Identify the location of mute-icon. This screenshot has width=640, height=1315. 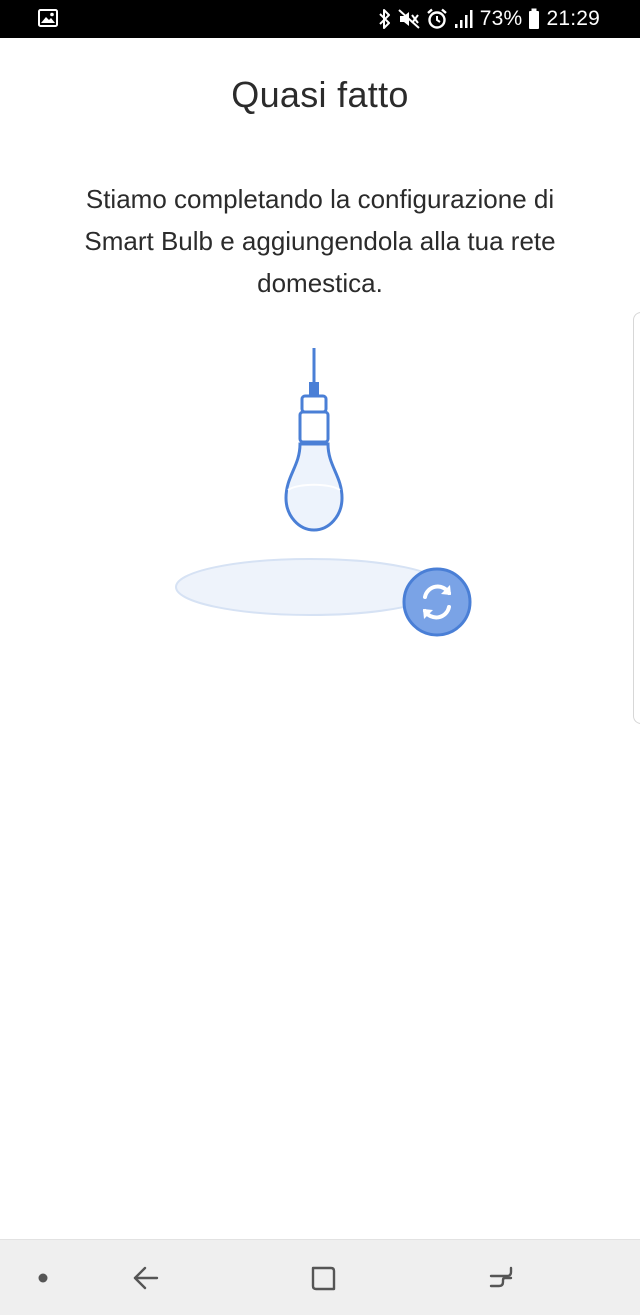
(409, 19).